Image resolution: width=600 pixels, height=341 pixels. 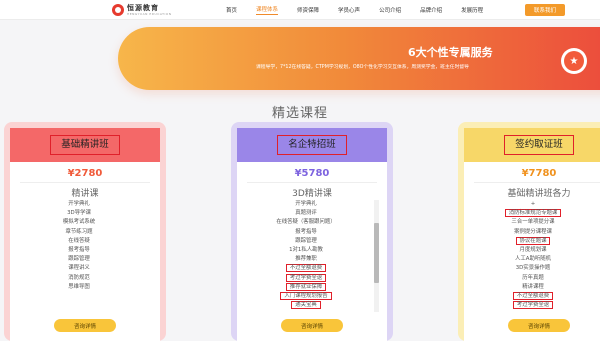 I want to click on list-item: 三合一单项提分课, so click(x=533, y=222).